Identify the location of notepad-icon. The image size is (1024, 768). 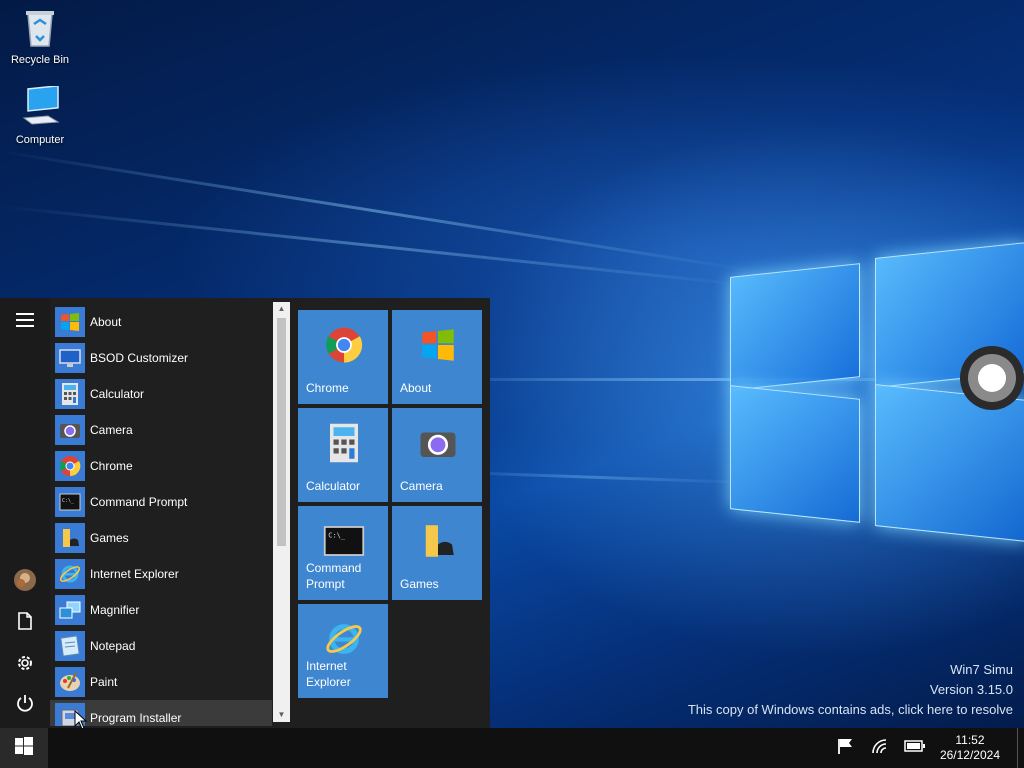
(70, 646).